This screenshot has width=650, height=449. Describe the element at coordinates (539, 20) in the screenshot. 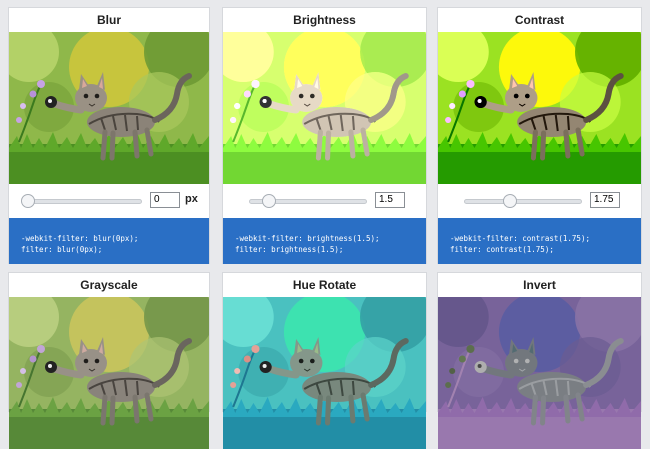

I see `card-title: Contrast` at that location.